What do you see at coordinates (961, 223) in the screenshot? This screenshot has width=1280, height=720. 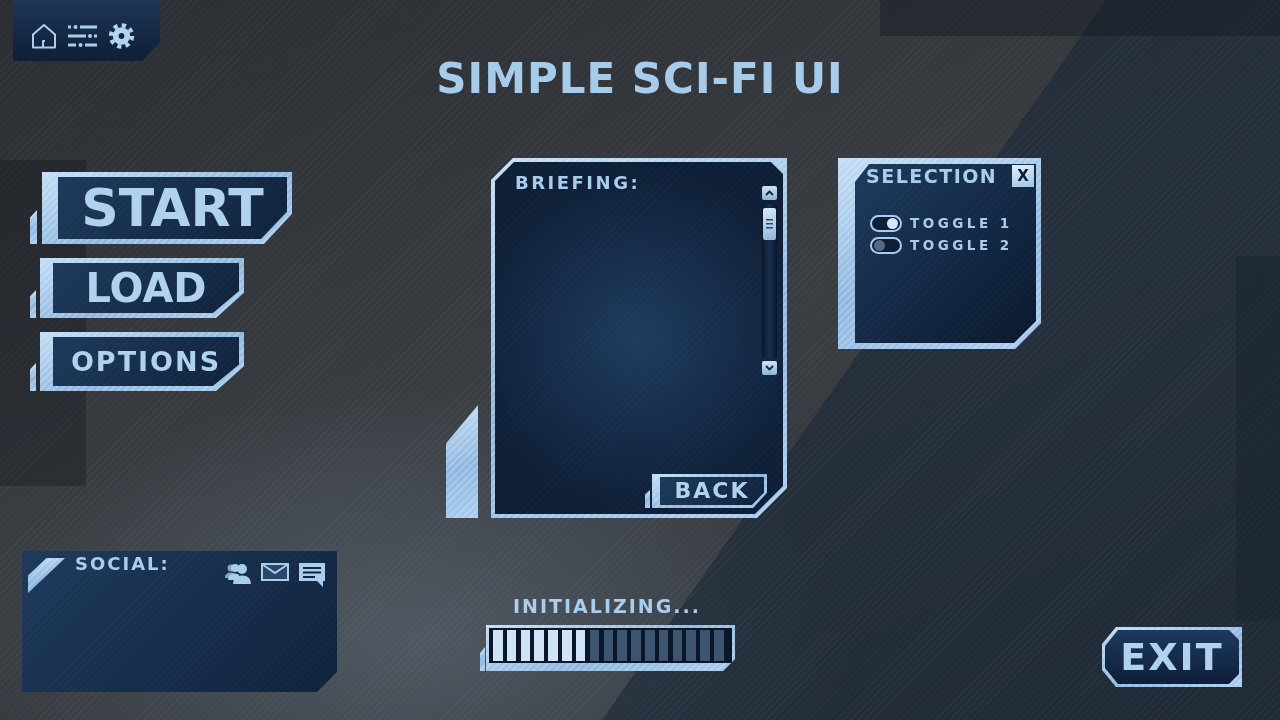 I see `toggle-label: TOGGLE 1` at bounding box center [961, 223].